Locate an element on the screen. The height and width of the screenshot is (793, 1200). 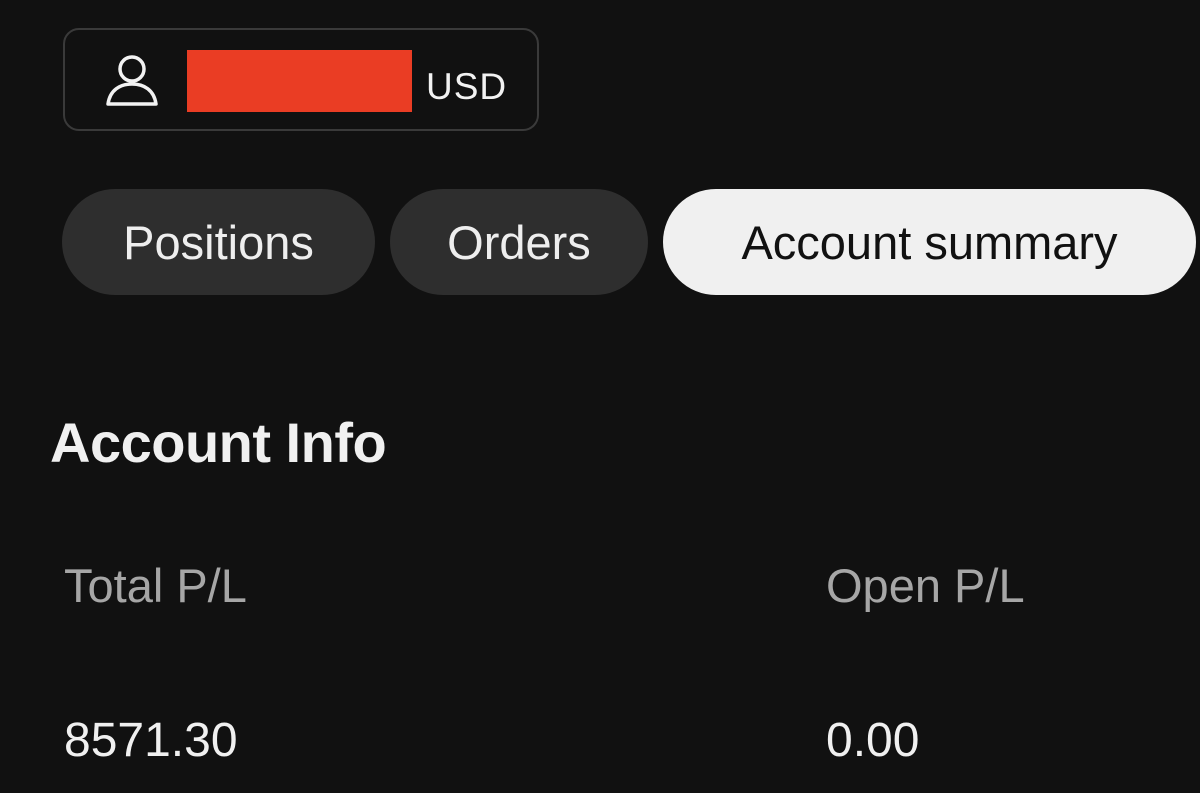
total-pl-label: Total P/L is located at coordinates (155, 585).